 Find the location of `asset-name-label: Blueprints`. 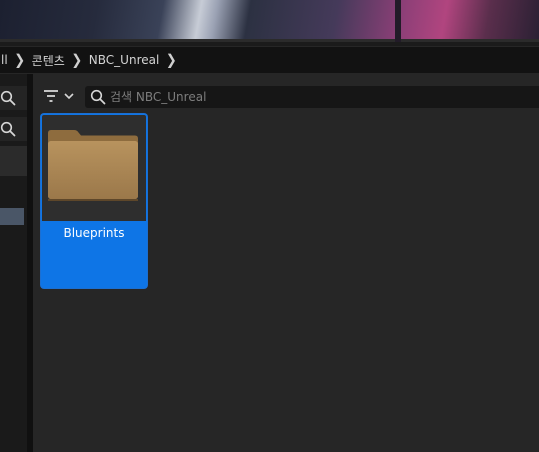

asset-name-label: Blueprints is located at coordinates (94, 233).